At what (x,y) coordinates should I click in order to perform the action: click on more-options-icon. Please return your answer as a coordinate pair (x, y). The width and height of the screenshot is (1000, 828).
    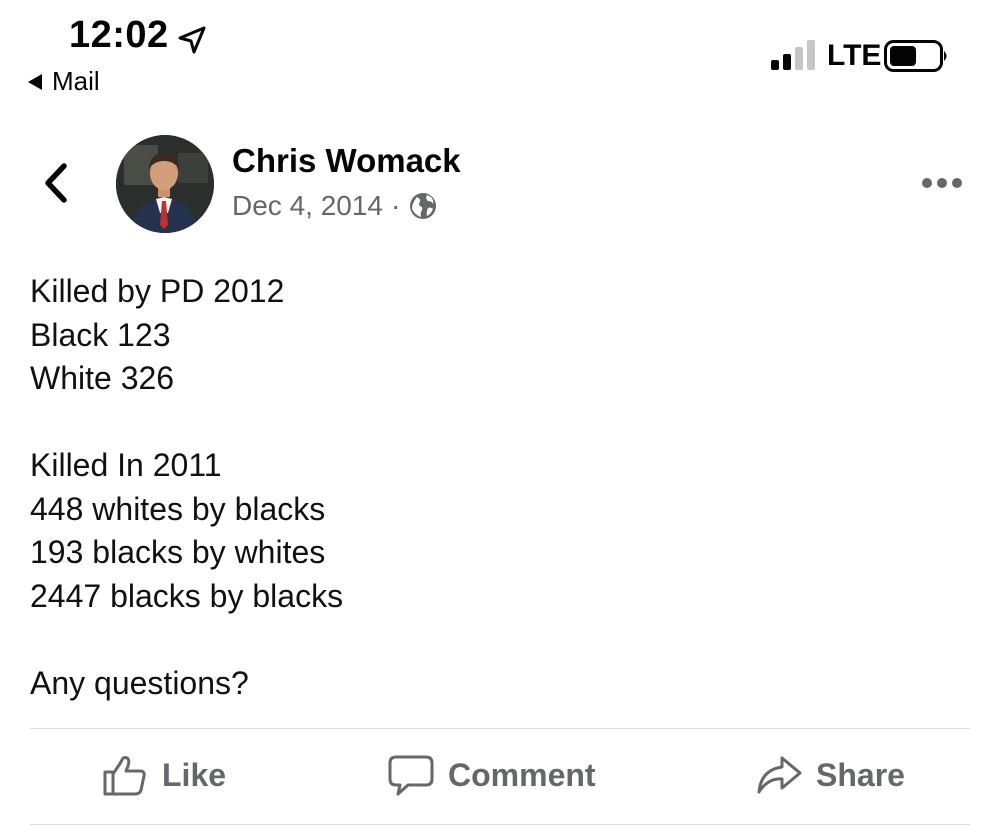
    Looking at the image, I should click on (942, 183).